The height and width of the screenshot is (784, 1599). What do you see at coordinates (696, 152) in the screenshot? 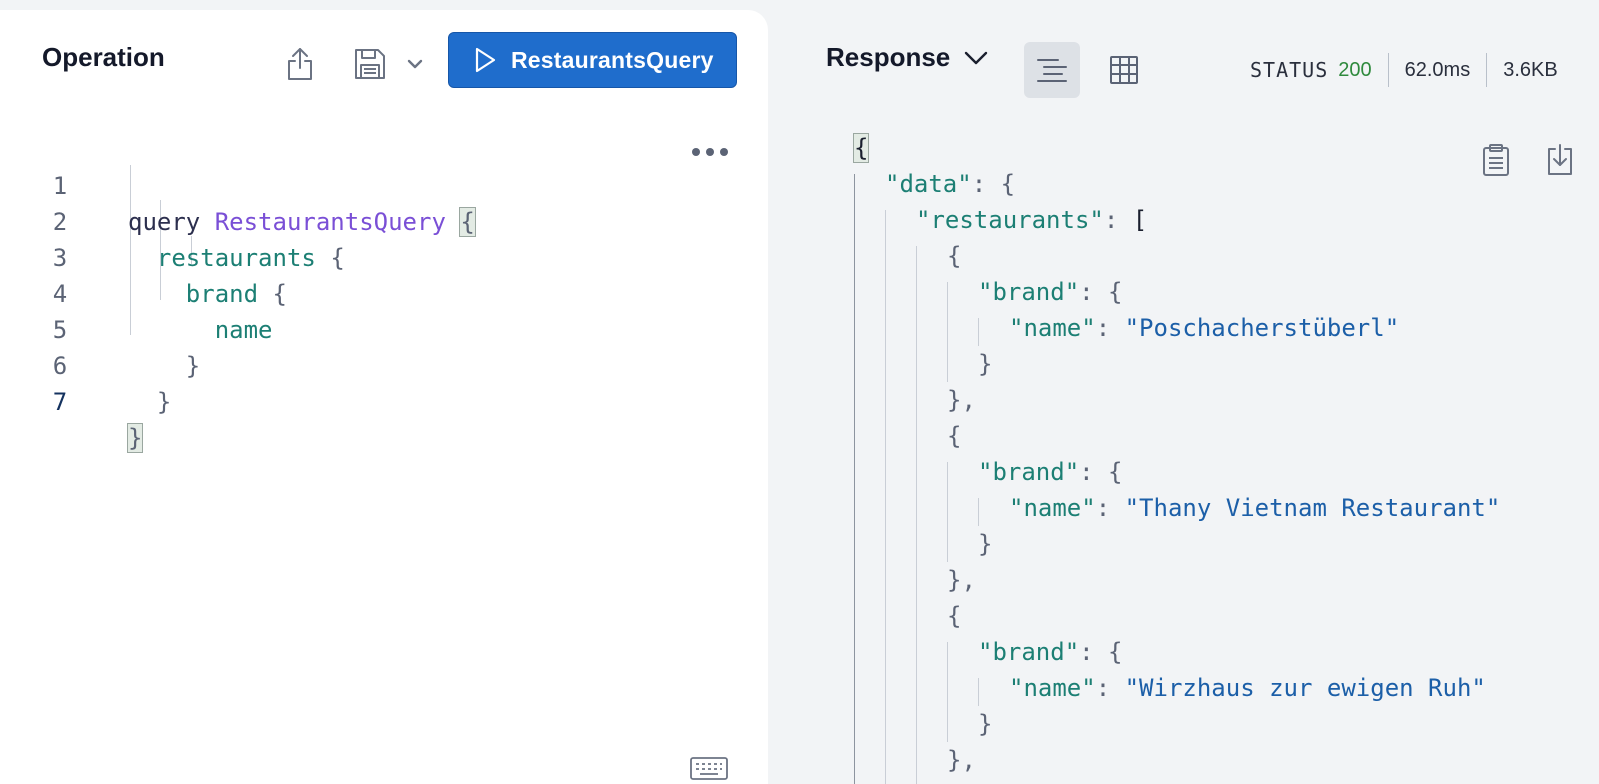
I see `more-icon` at bounding box center [696, 152].